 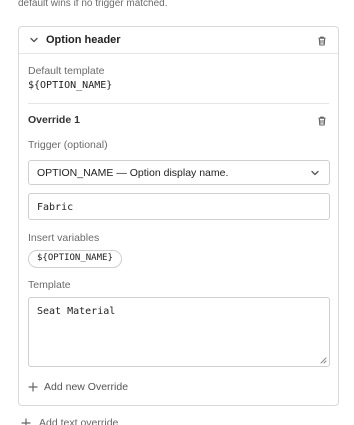 What do you see at coordinates (49, 285) in the screenshot?
I see `template-label: Template` at bounding box center [49, 285].